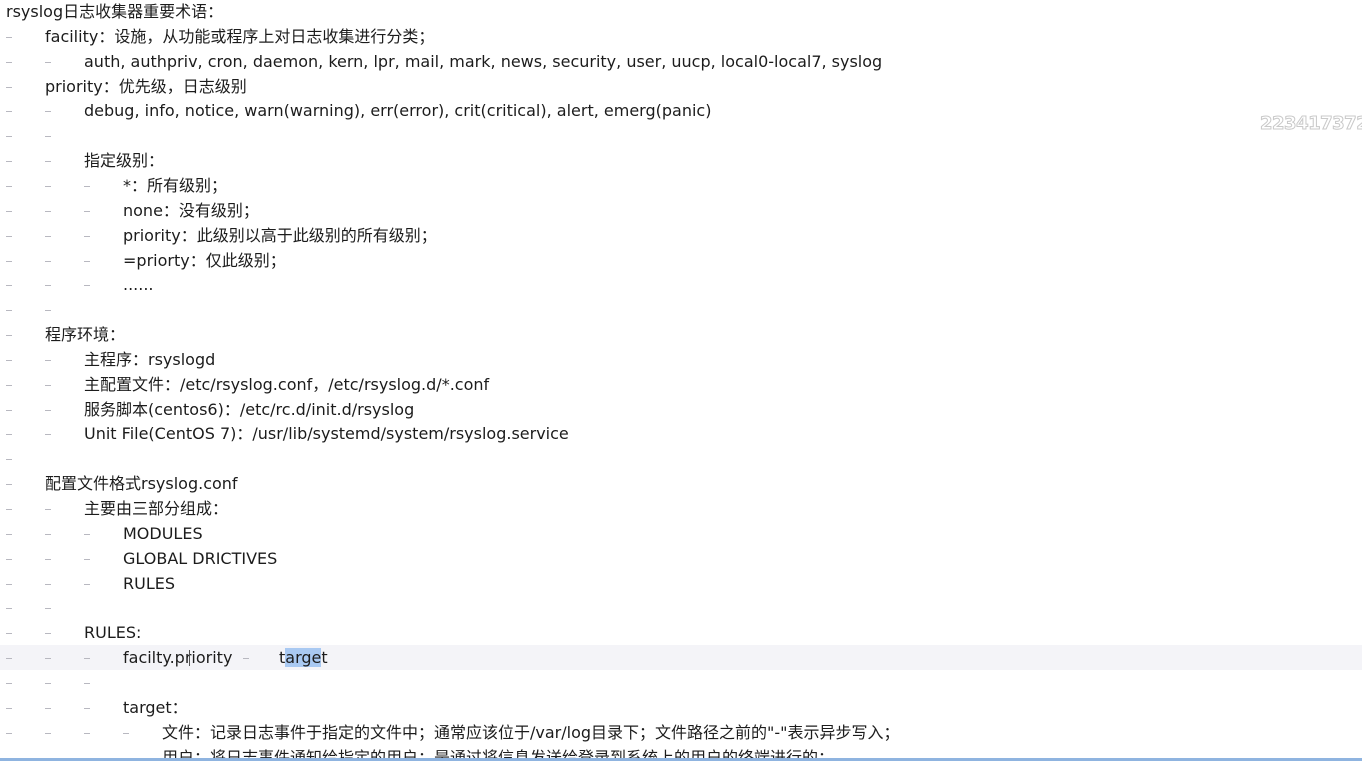 The height and width of the screenshot is (761, 1362). What do you see at coordinates (681, 359) in the screenshot?
I see `editor-line: 主程序：rsyslogd` at bounding box center [681, 359].